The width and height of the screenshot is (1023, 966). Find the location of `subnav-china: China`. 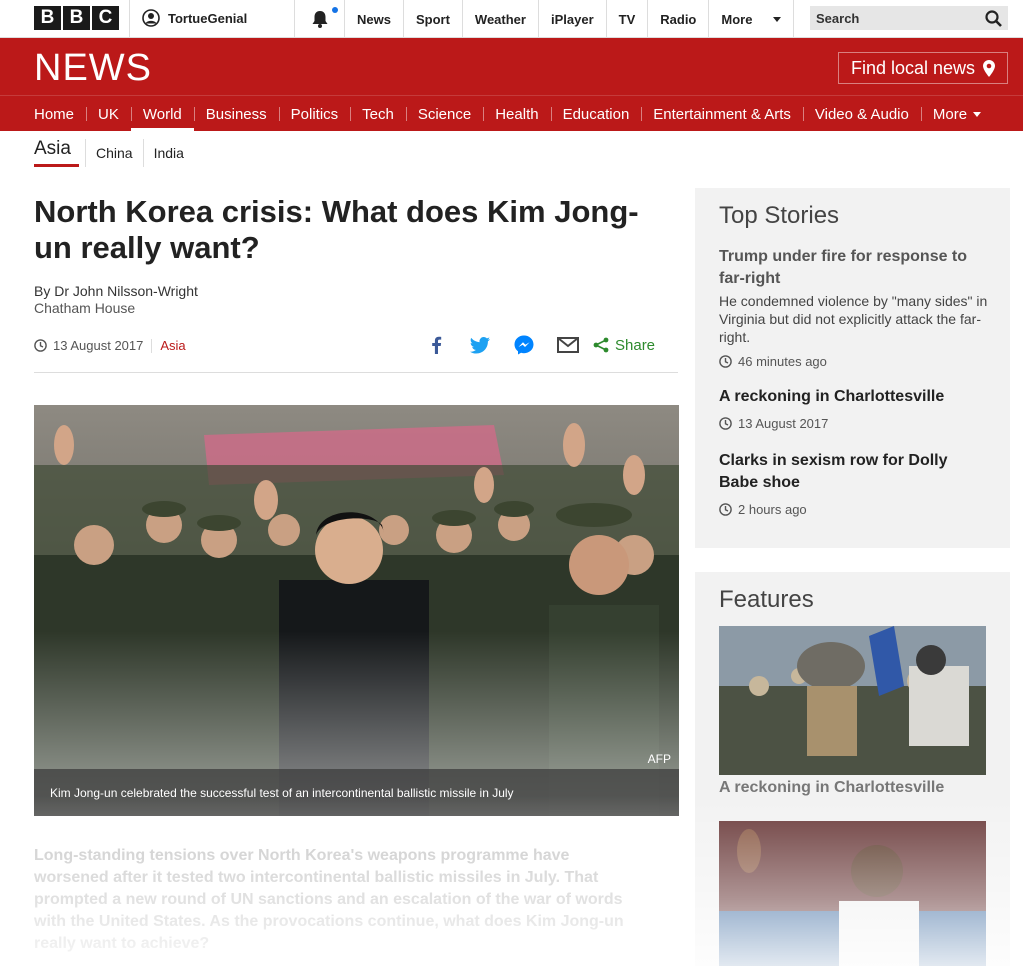

subnav-china: China is located at coordinates (113, 153).